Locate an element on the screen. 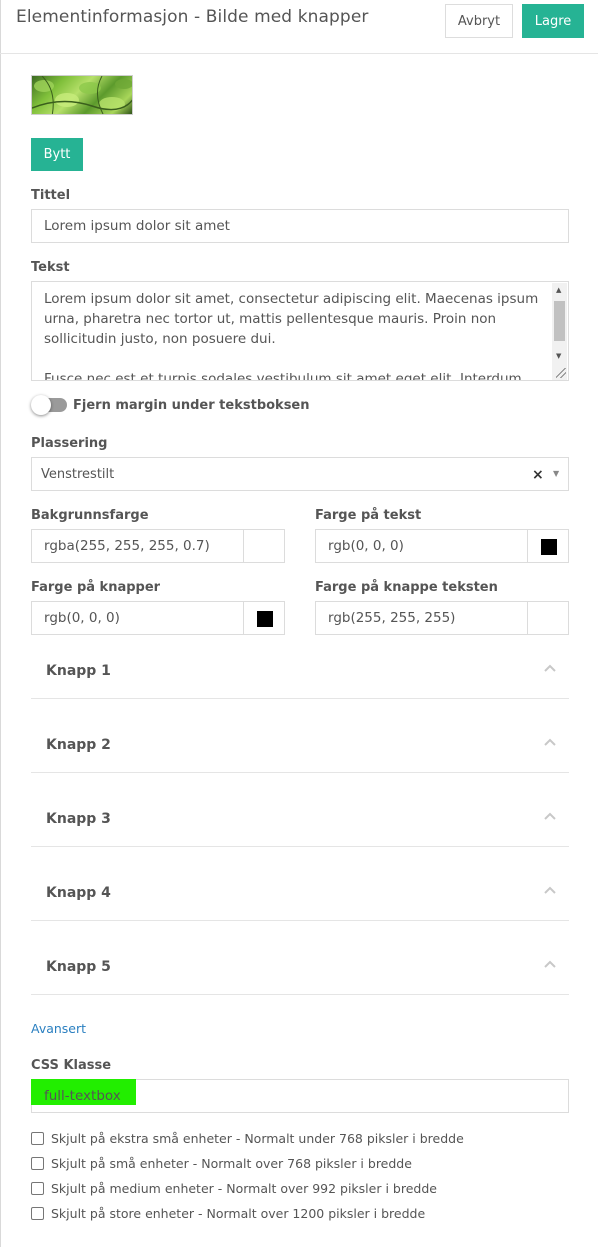 This screenshot has height=1247, width=598. title-label: Tittel is located at coordinates (51, 195).